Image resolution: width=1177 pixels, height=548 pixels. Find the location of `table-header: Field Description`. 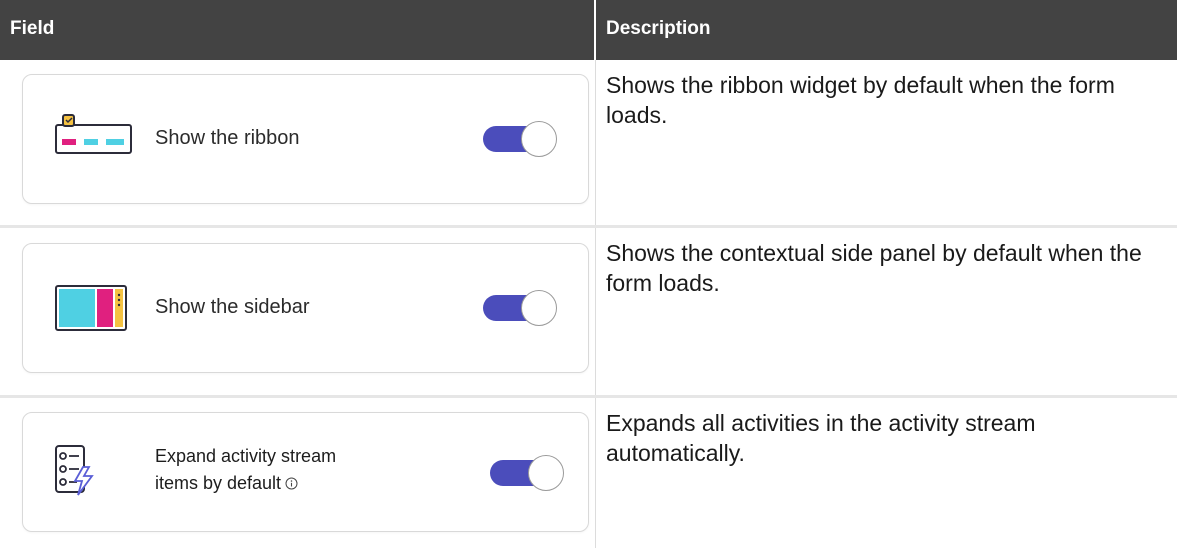

table-header: Field Description is located at coordinates (588, 30).